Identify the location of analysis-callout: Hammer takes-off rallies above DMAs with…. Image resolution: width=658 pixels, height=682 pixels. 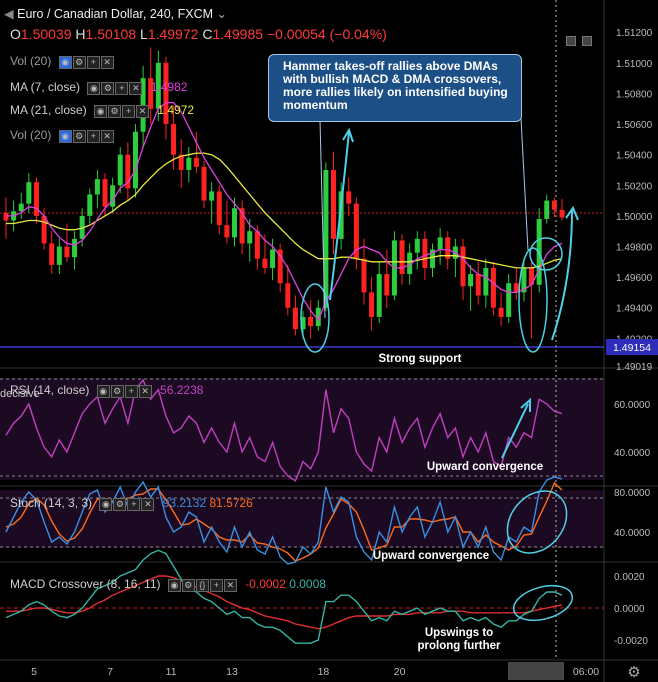
(395, 88).